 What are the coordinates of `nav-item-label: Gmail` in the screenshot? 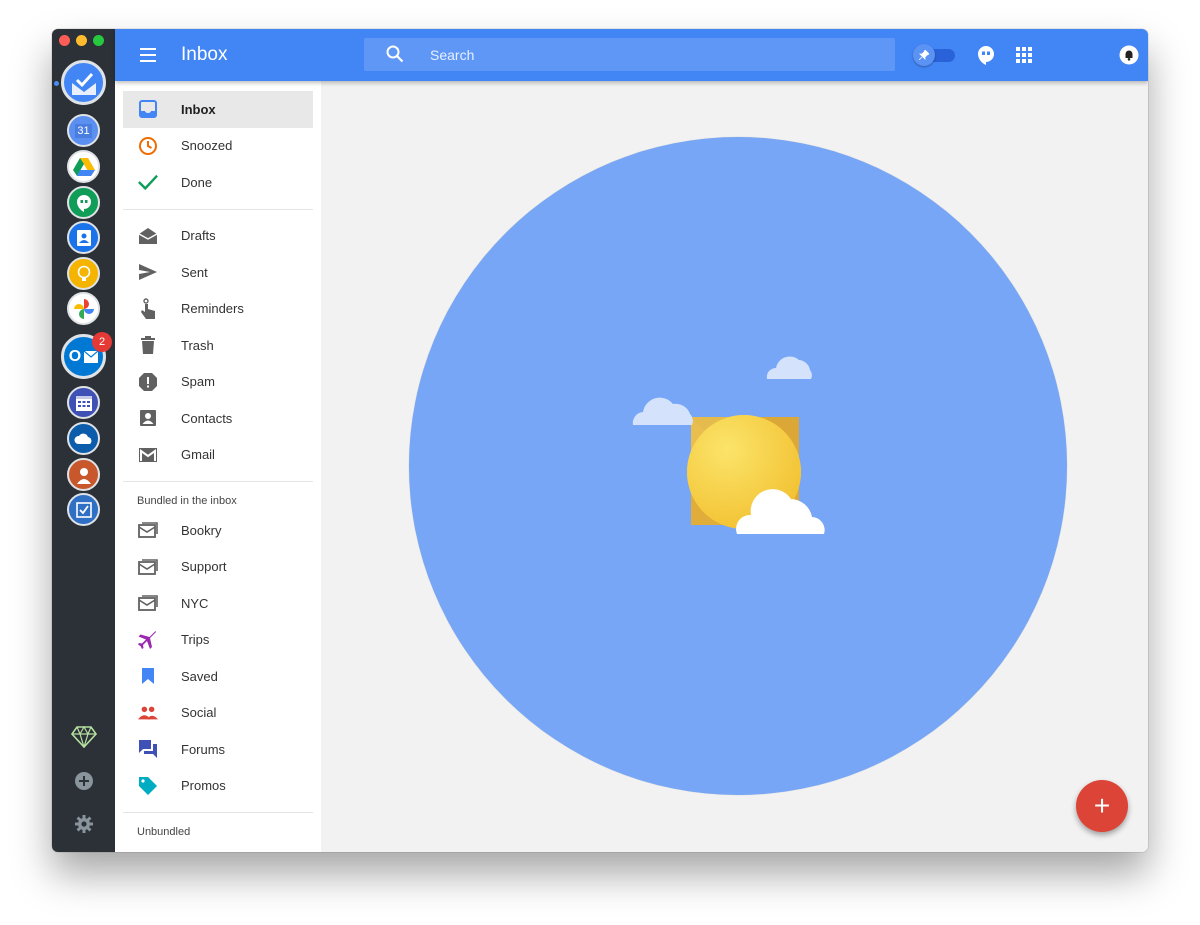 It's located at (198, 455).